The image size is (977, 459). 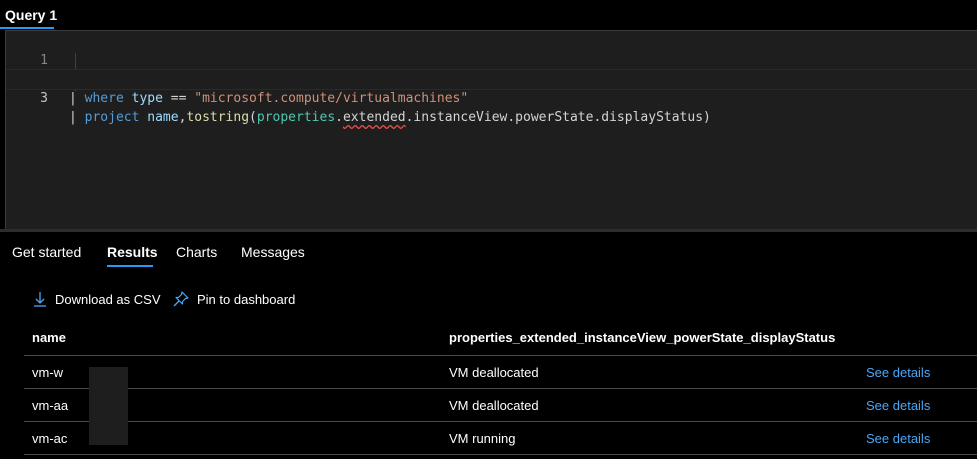 What do you see at coordinates (147, 98) in the screenshot?
I see `code-token-field: type` at bounding box center [147, 98].